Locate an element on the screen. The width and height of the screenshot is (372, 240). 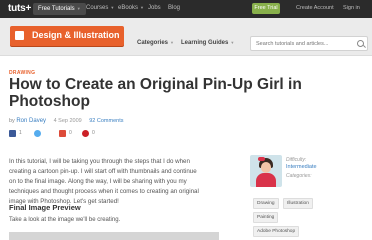
categories-label: Categories is located at coordinates (153, 43).